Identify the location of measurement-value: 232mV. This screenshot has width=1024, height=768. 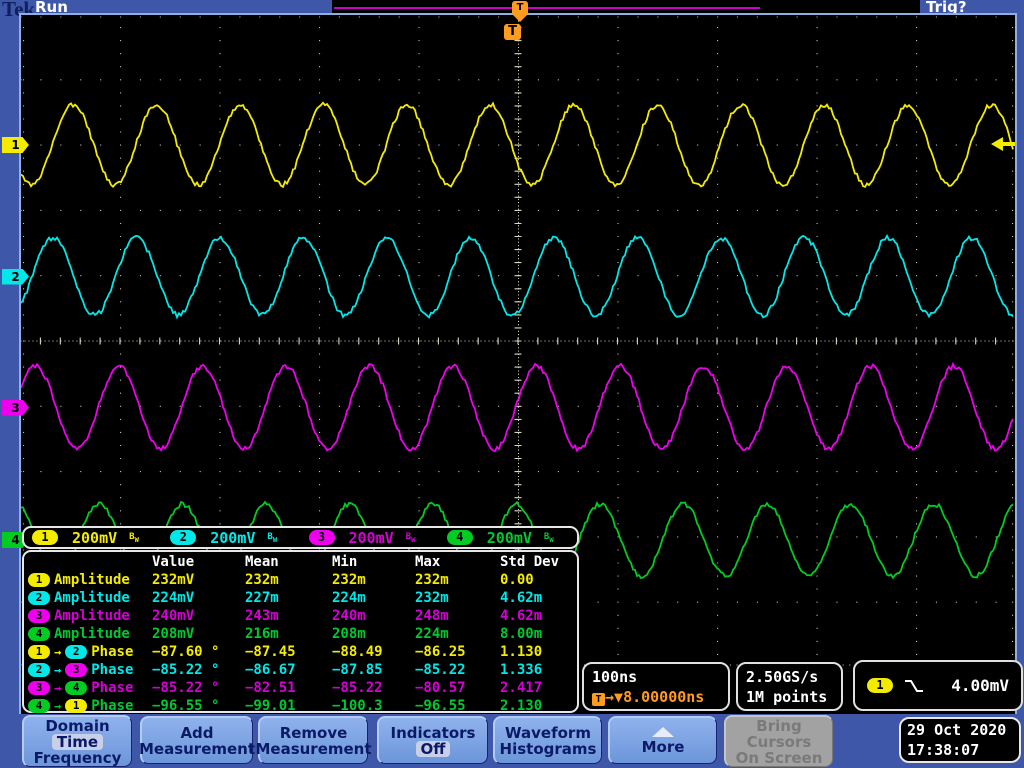
(173, 580).